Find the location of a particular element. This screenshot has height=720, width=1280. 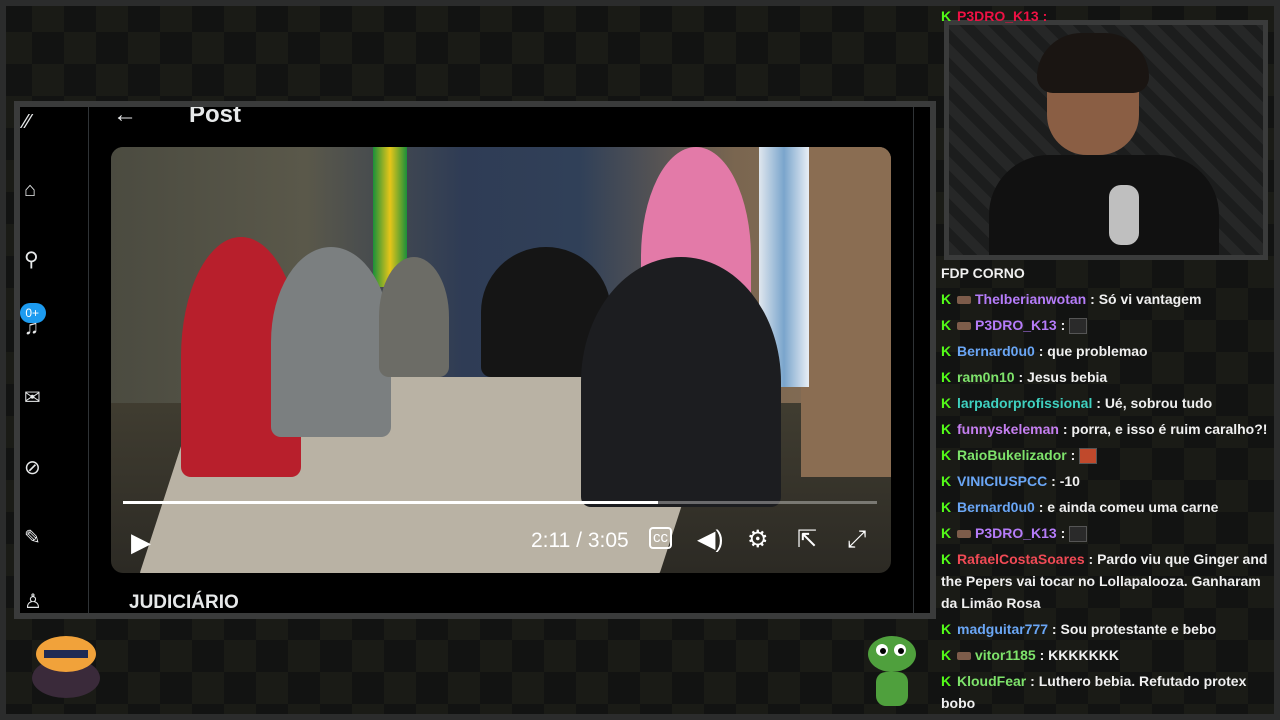

chat-message: Kmadguitar777 : Sou protestante e bebo is located at coordinates (1106, 629).